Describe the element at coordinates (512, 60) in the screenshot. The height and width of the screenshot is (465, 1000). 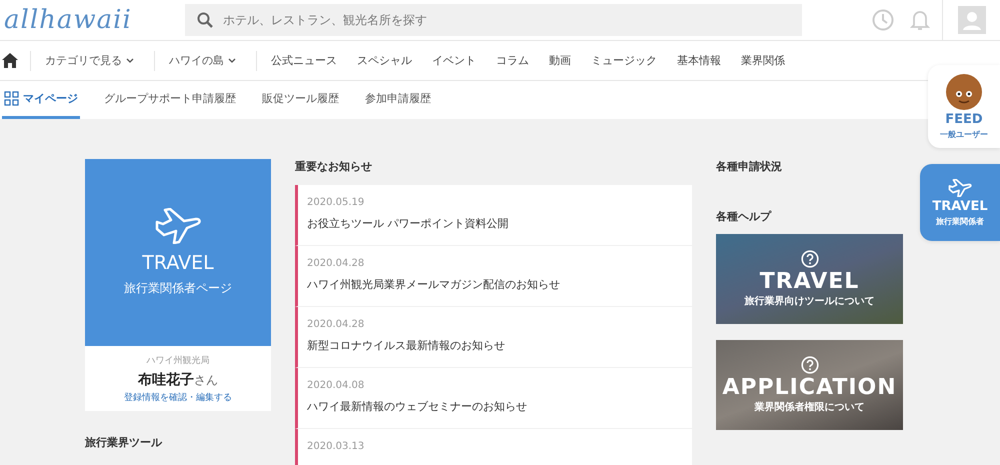
I see `nav-link: コラム` at that location.